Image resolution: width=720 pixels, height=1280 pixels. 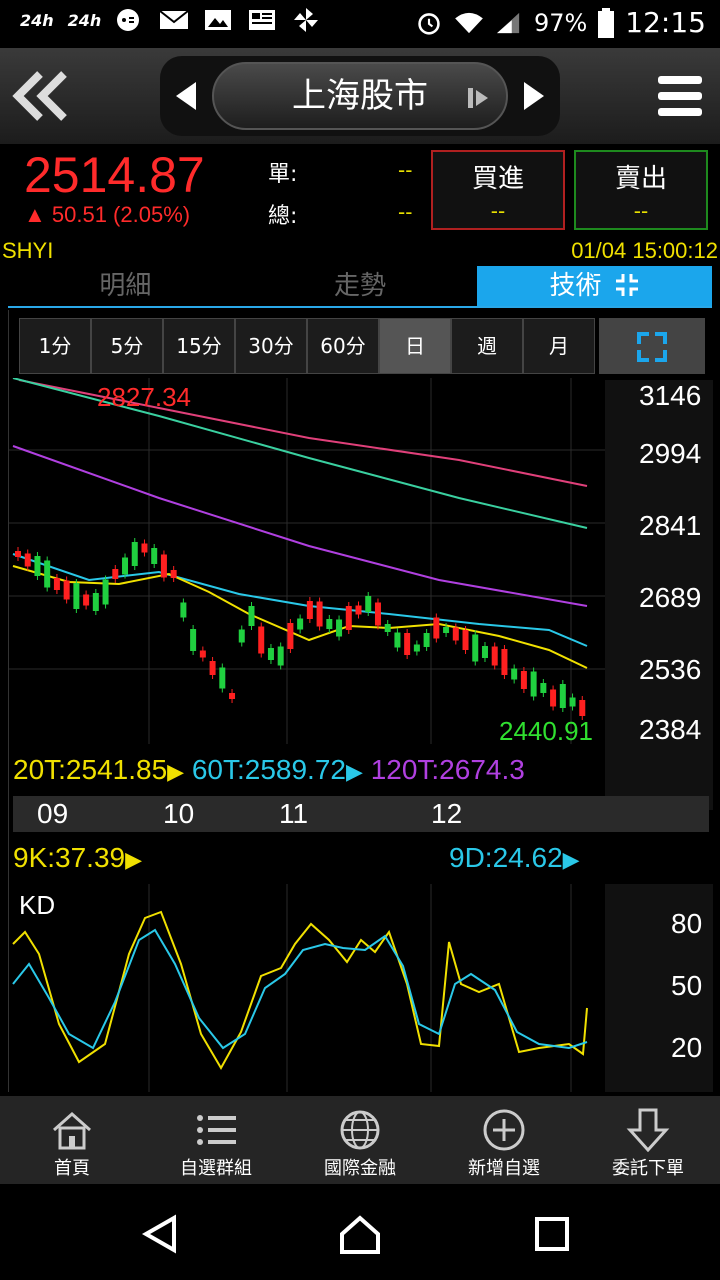 I want to click on symbol-row: SHYI 01/04 15:00:12, so click(x=360, y=251).